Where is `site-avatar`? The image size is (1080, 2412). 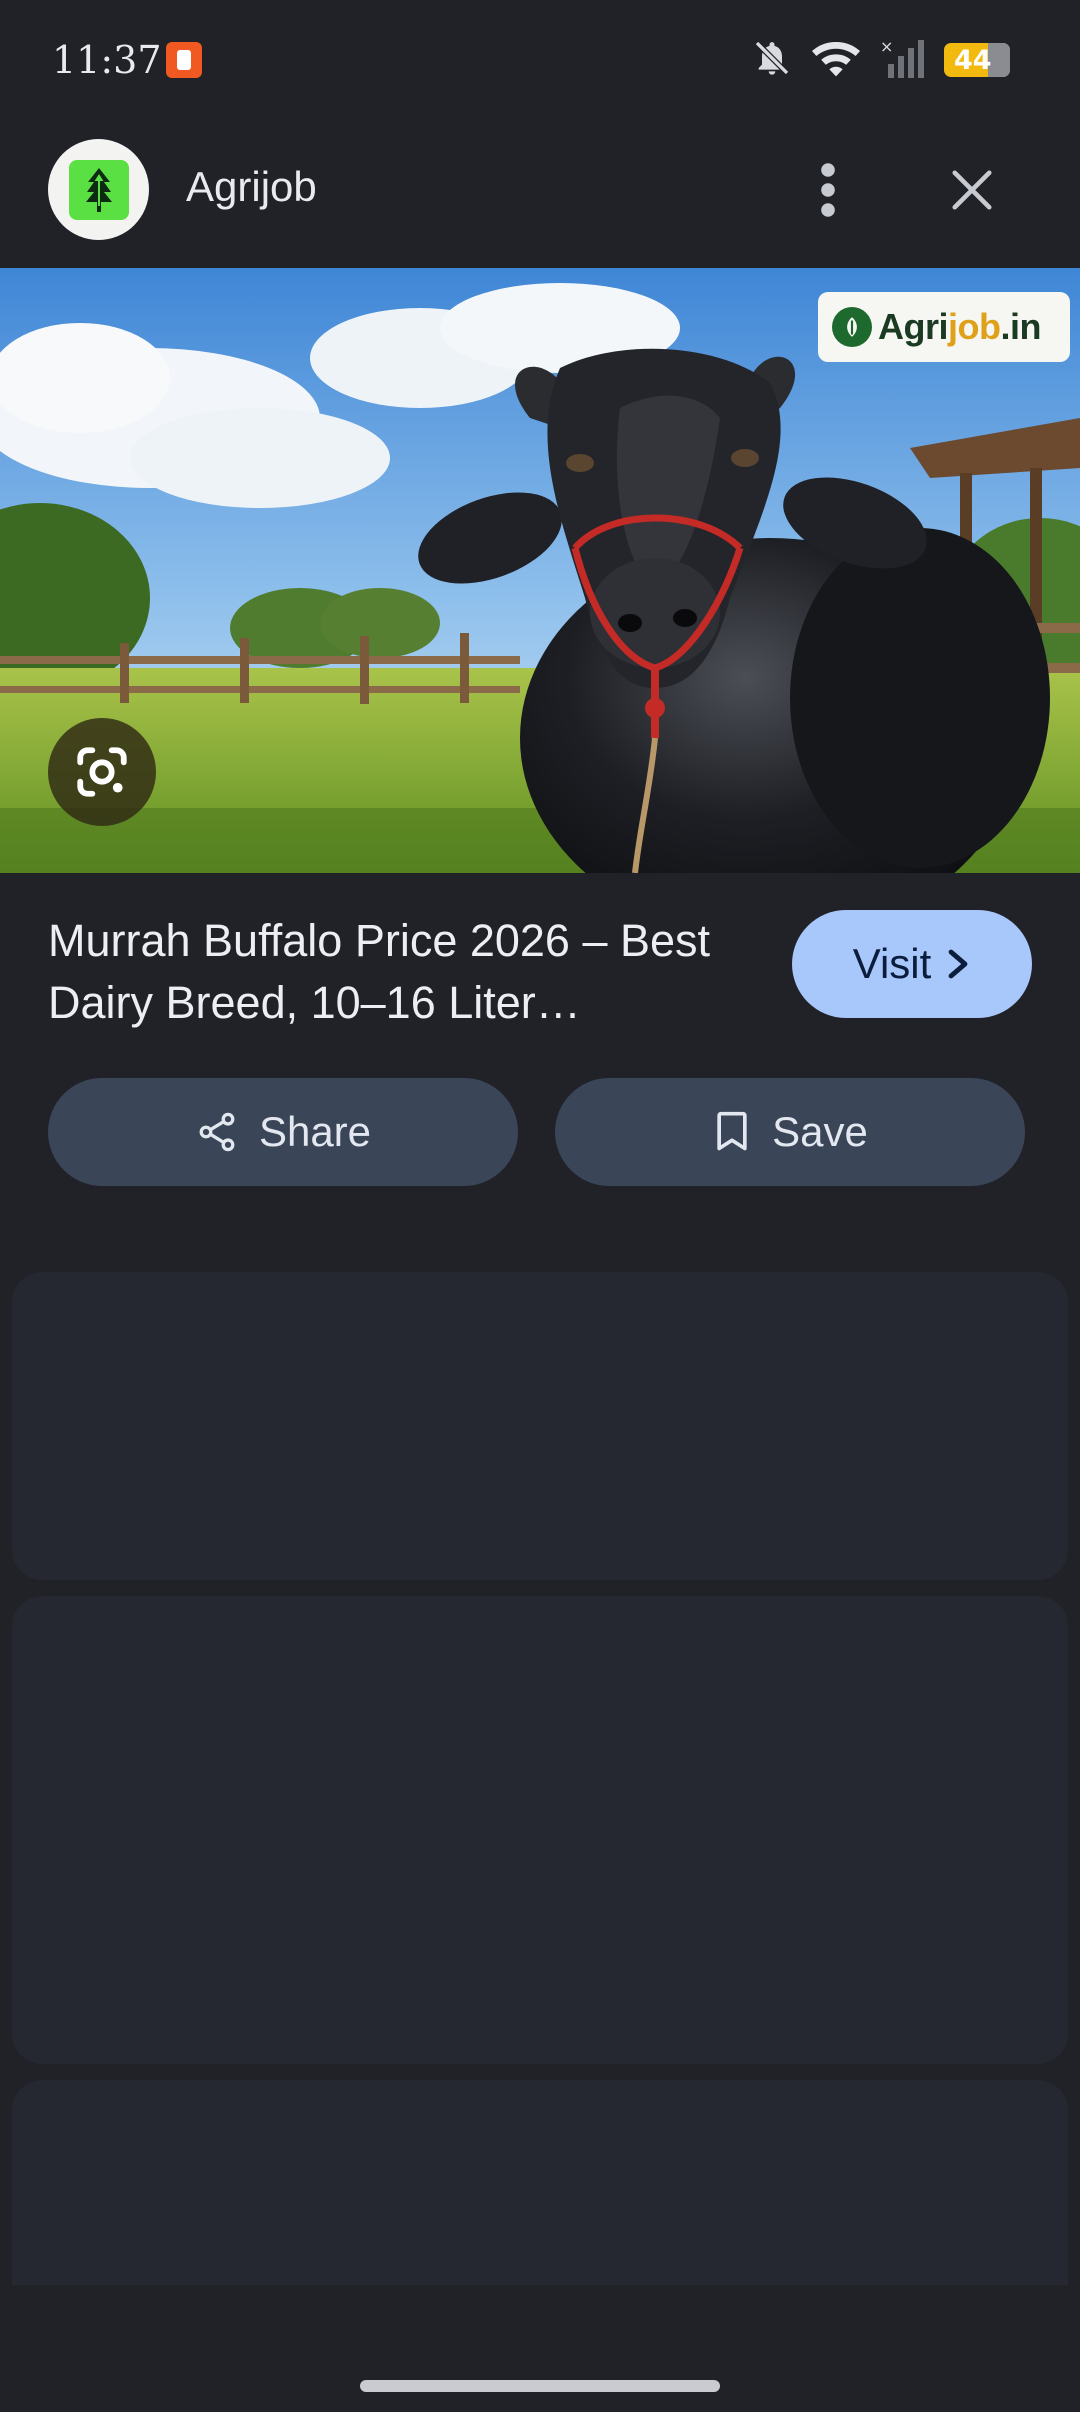
site-avatar is located at coordinates (98, 189).